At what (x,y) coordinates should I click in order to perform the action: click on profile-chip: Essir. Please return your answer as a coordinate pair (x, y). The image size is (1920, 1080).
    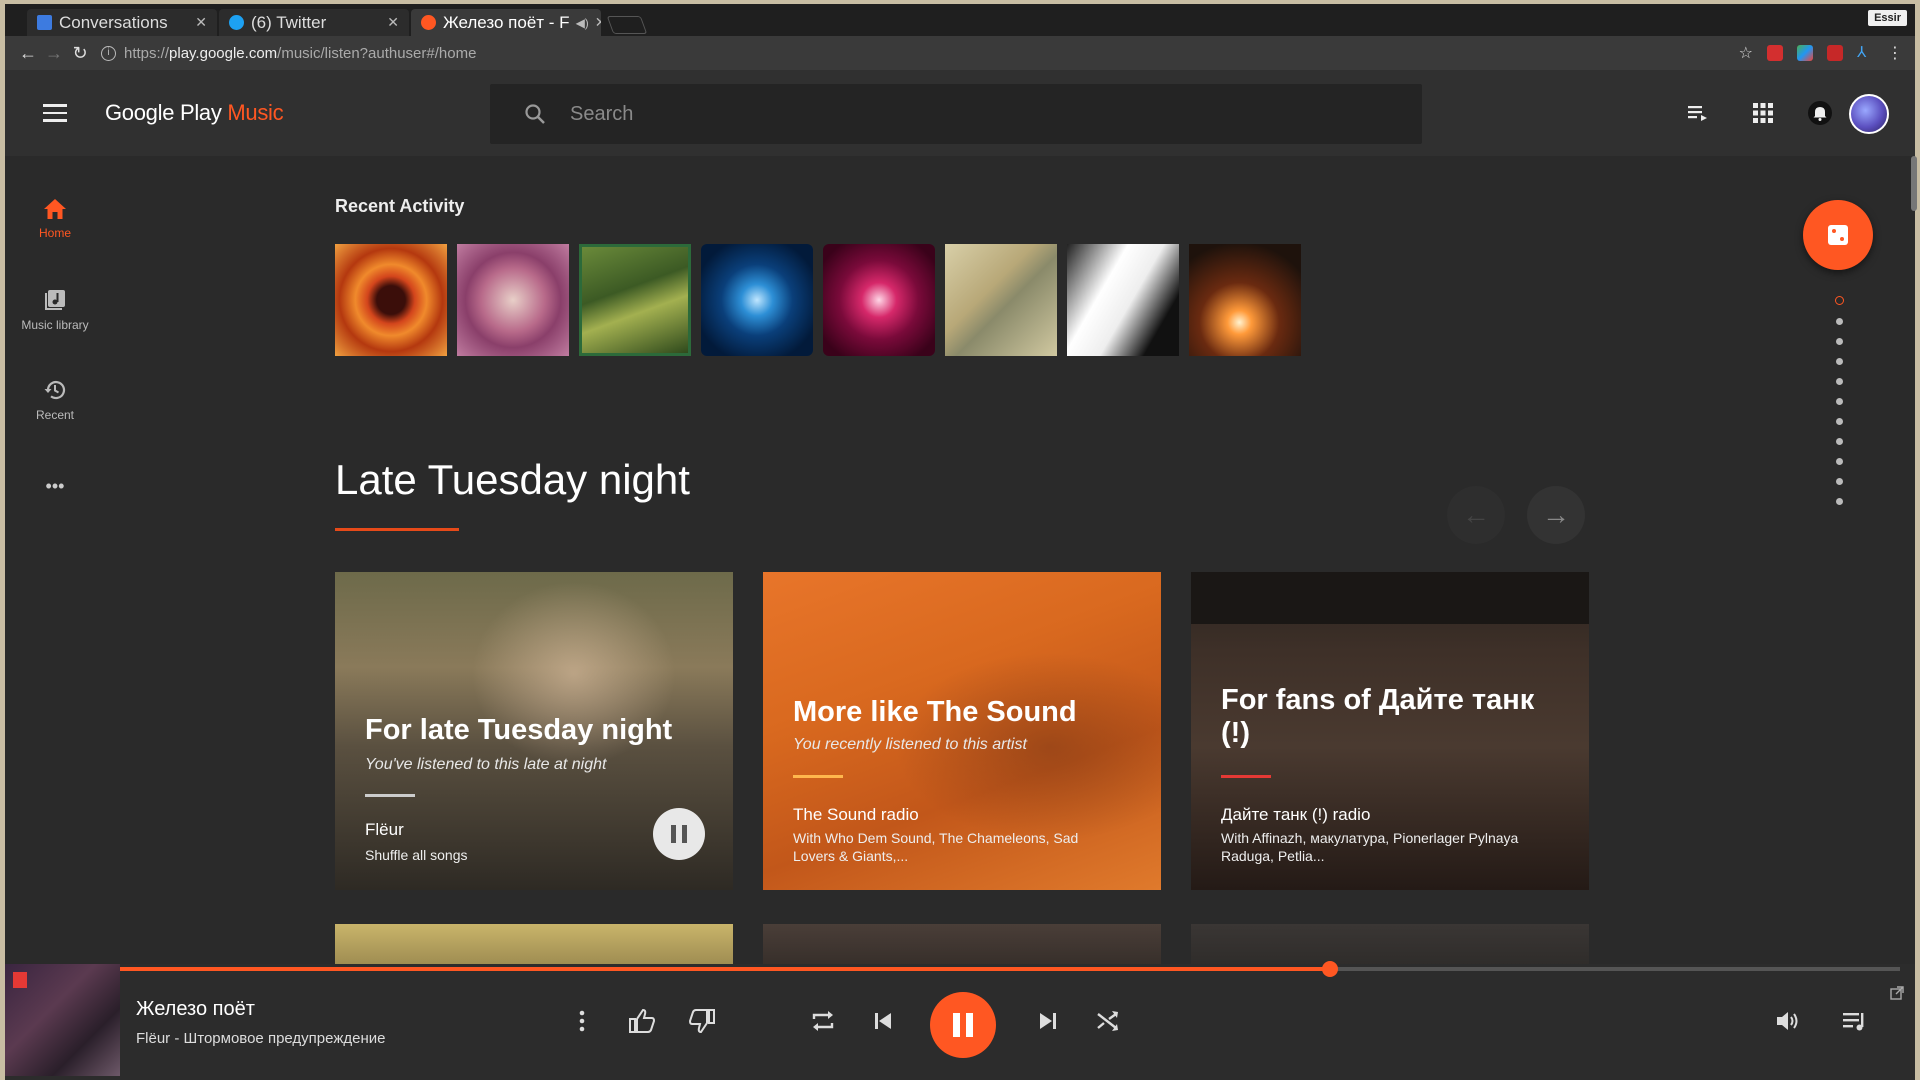
    Looking at the image, I should click on (1887, 18).